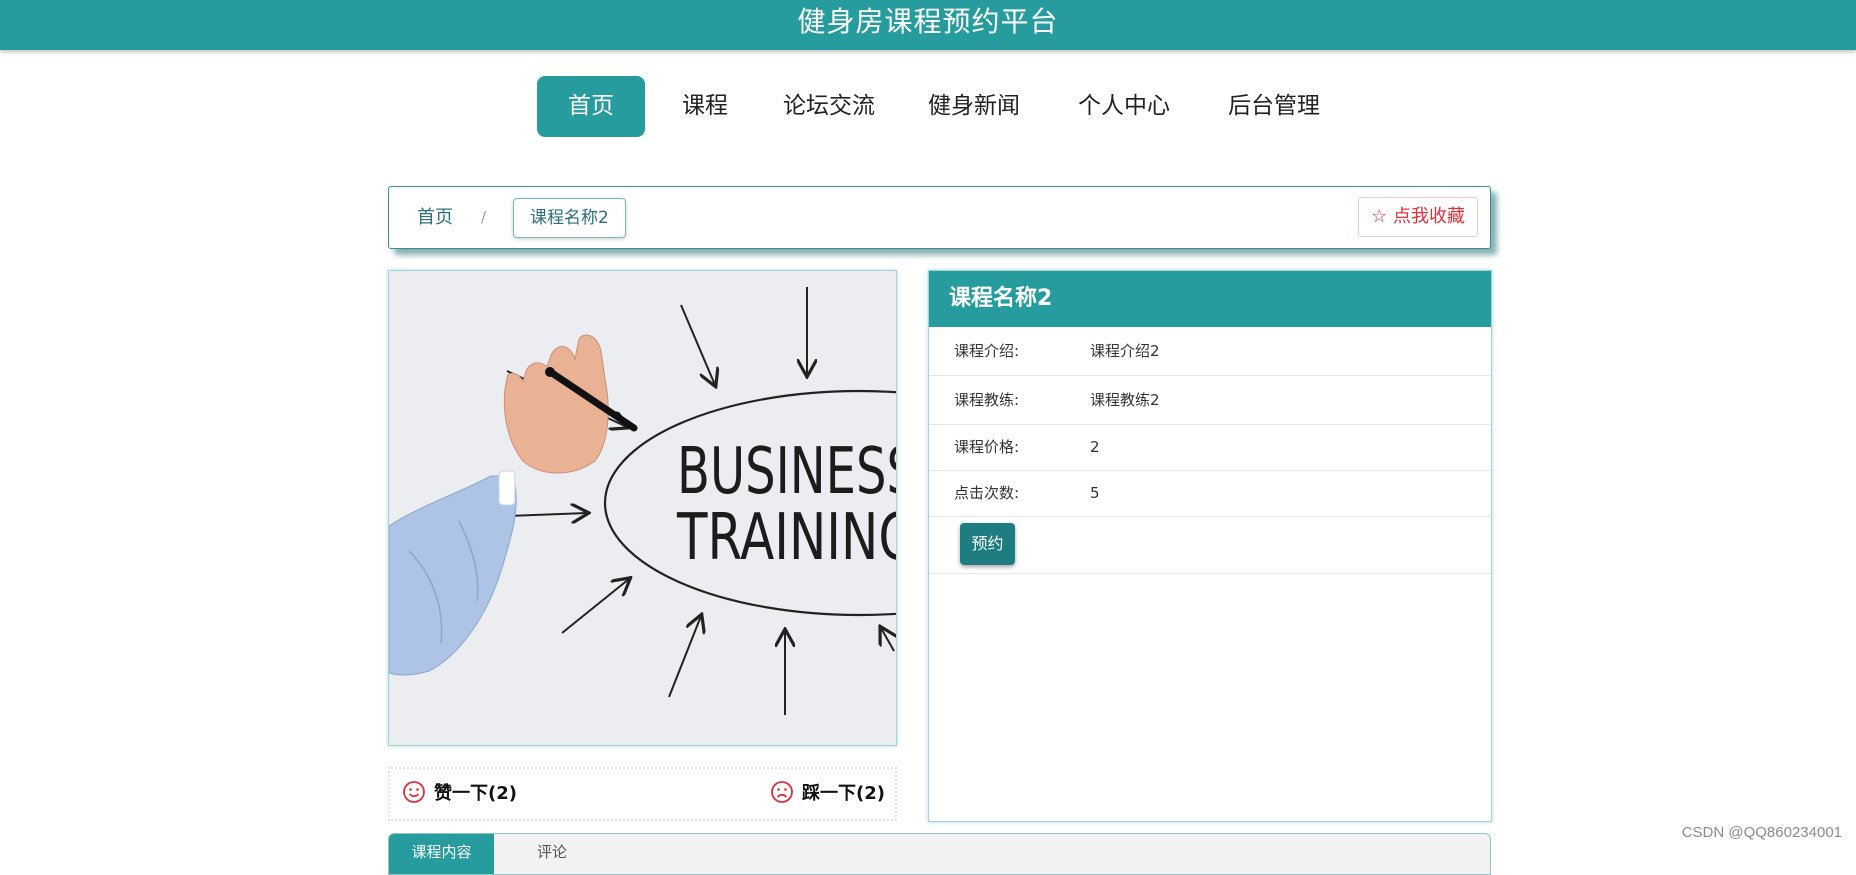 The image size is (1856, 875). What do you see at coordinates (1210, 448) in the screenshot?
I see `info-row-price: 课程价格: 2` at bounding box center [1210, 448].